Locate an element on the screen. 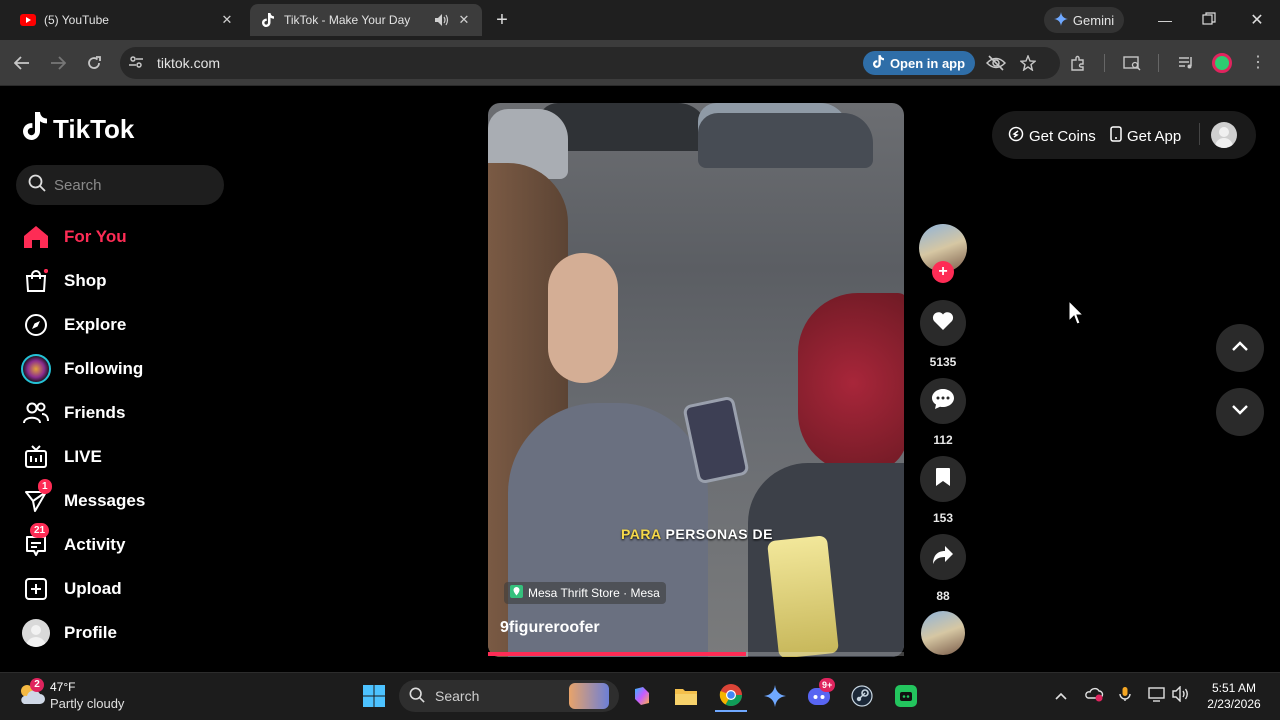  logo-text: TikTok is located at coordinates (94, 129).